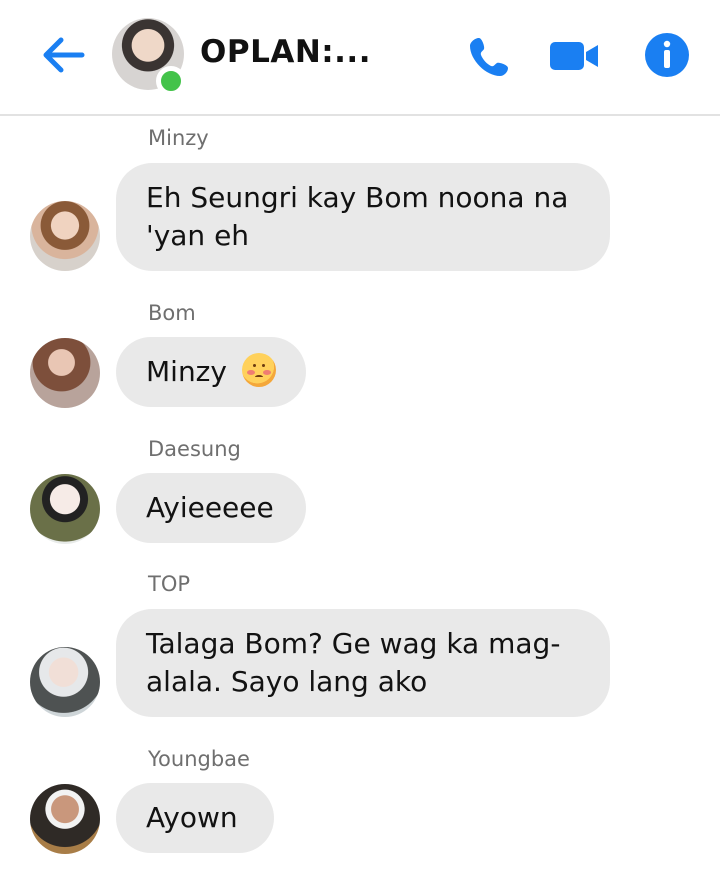  I want to click on message-bubble: Minzy, so click(211, 372).